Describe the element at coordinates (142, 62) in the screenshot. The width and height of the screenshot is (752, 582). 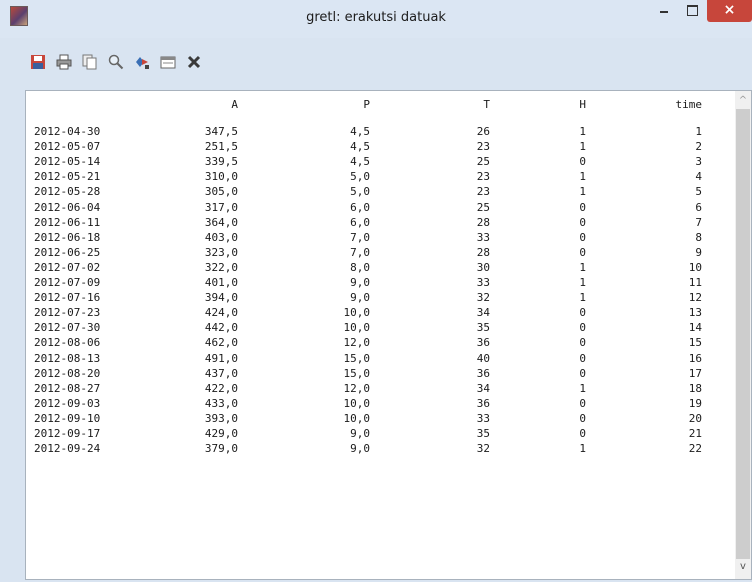
I see `edit-values-button` at that location.